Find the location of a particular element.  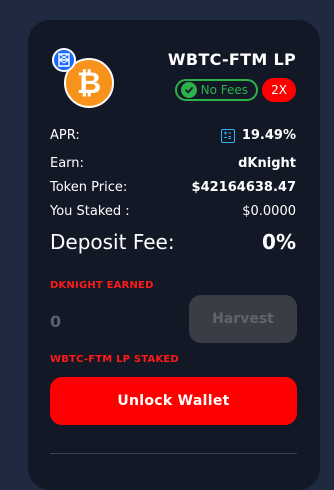

staked-section-label: WBTC-FTM LP STAKED is located at coordinates (114, 359).